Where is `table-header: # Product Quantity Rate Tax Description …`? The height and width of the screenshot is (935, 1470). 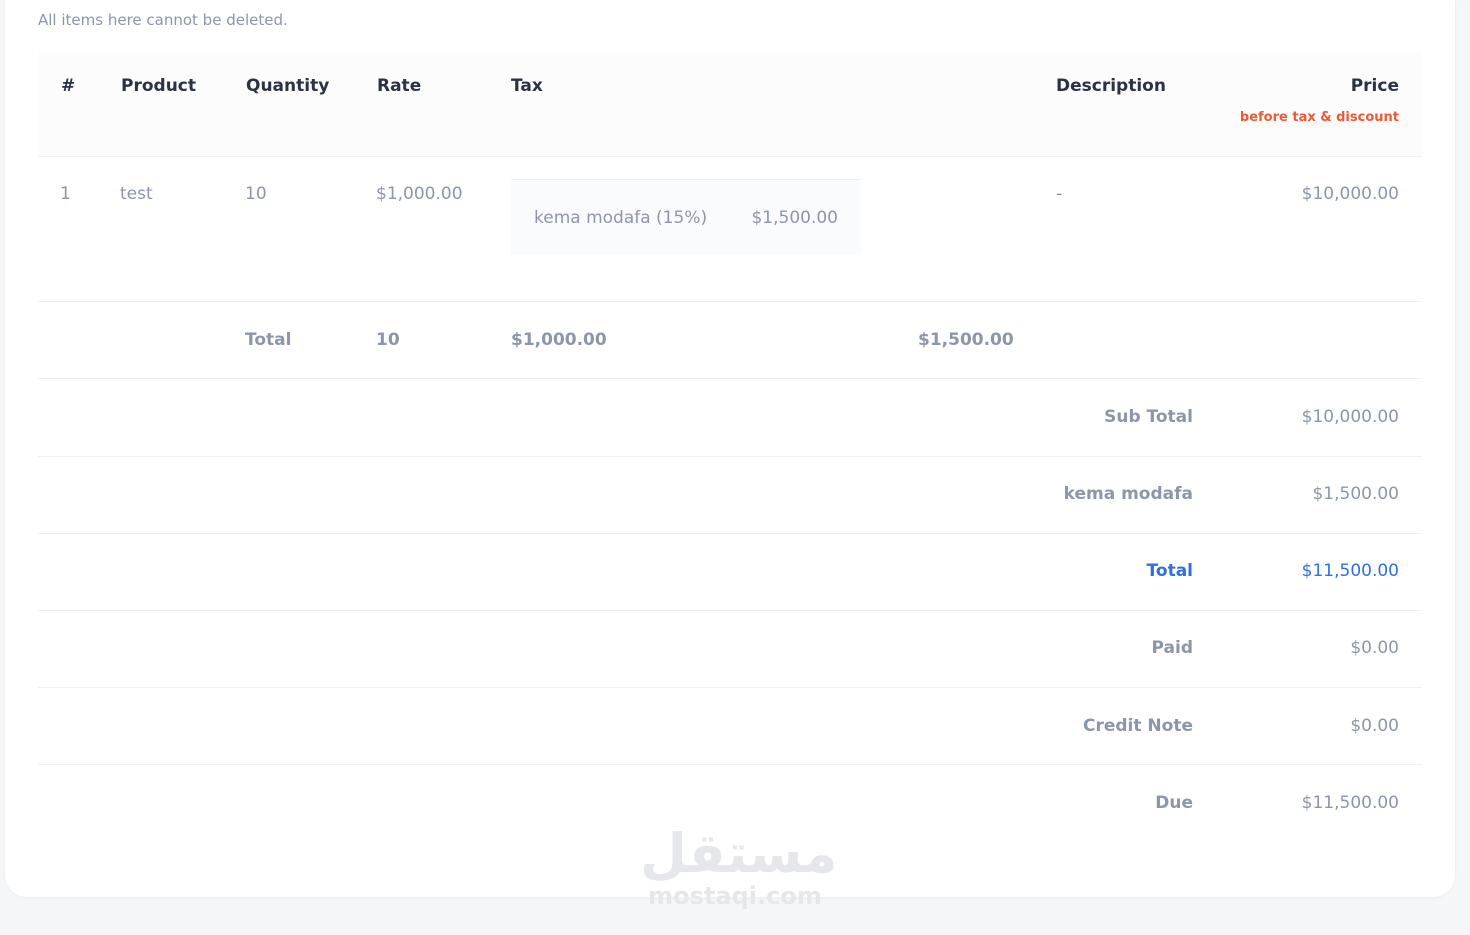 table-header: # Product Quantity Rate Tax Description … is located at coordinates (730, 104).